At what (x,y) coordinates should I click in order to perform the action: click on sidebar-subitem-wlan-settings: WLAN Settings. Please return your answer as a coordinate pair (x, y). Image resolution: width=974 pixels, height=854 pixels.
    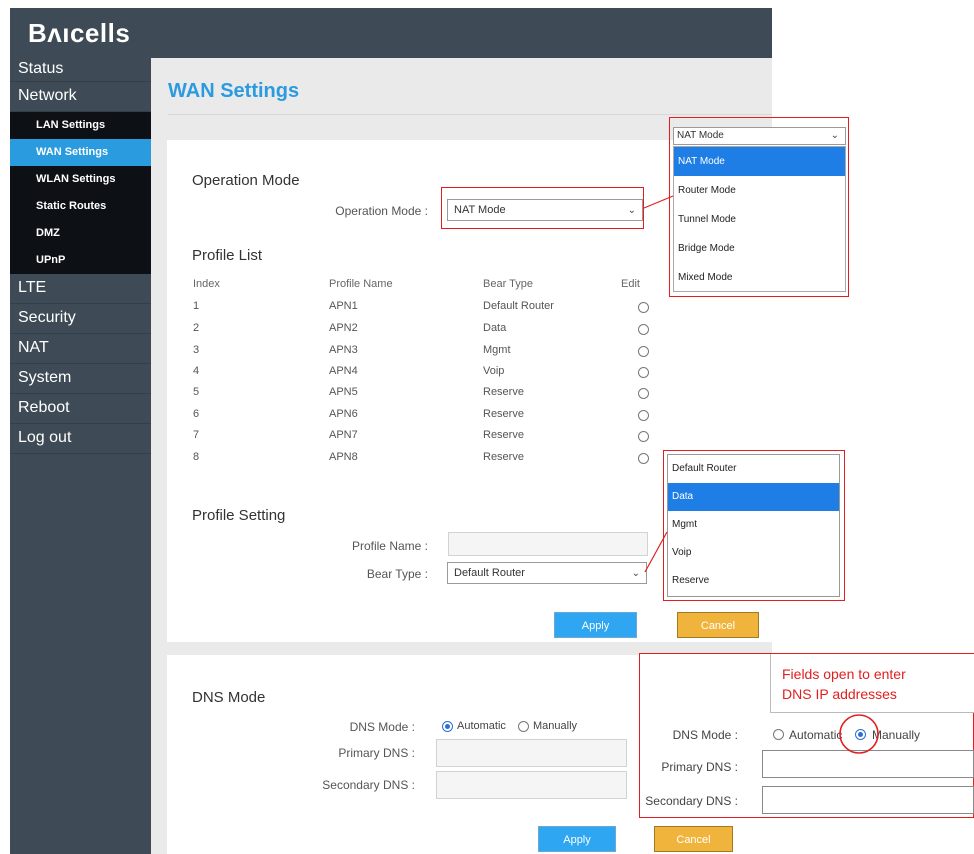
    Looking at the image, I should click on (80, 179).